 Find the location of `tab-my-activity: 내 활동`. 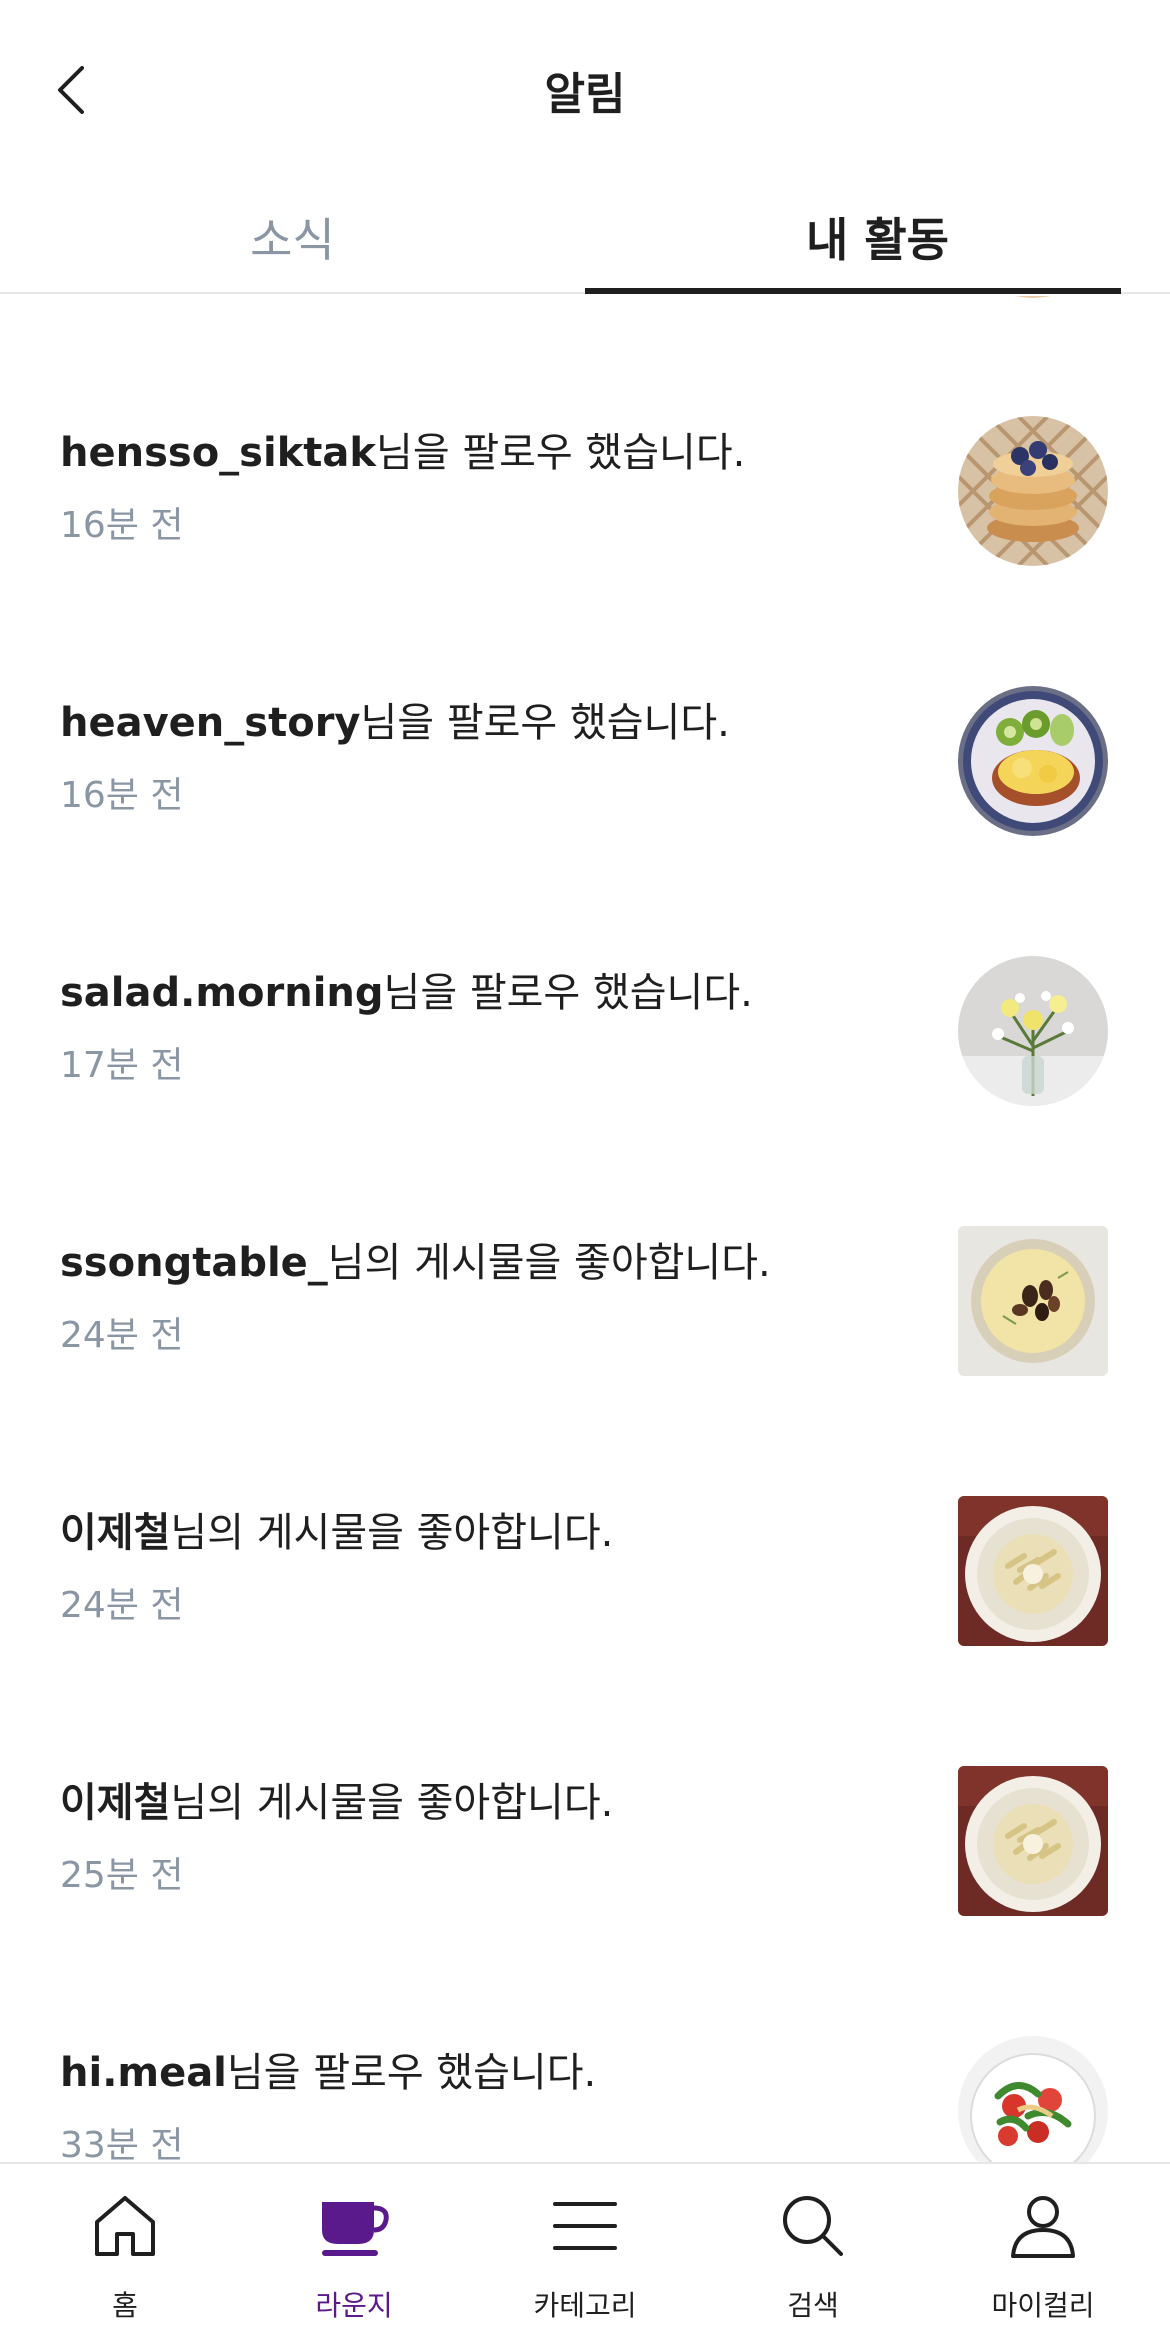

tab-my-activity: 내 활동 is located at coordinates (877, 237).